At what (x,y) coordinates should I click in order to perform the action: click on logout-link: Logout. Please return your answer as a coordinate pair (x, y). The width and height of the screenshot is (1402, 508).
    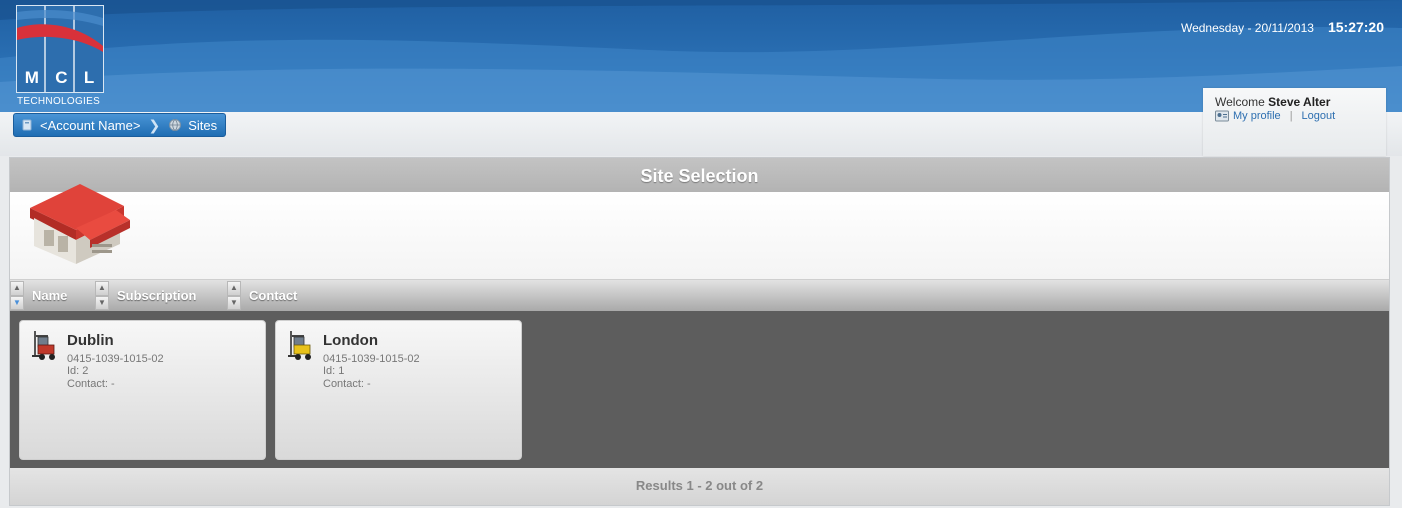
    Looking at the image, I should click on (1319, 116).